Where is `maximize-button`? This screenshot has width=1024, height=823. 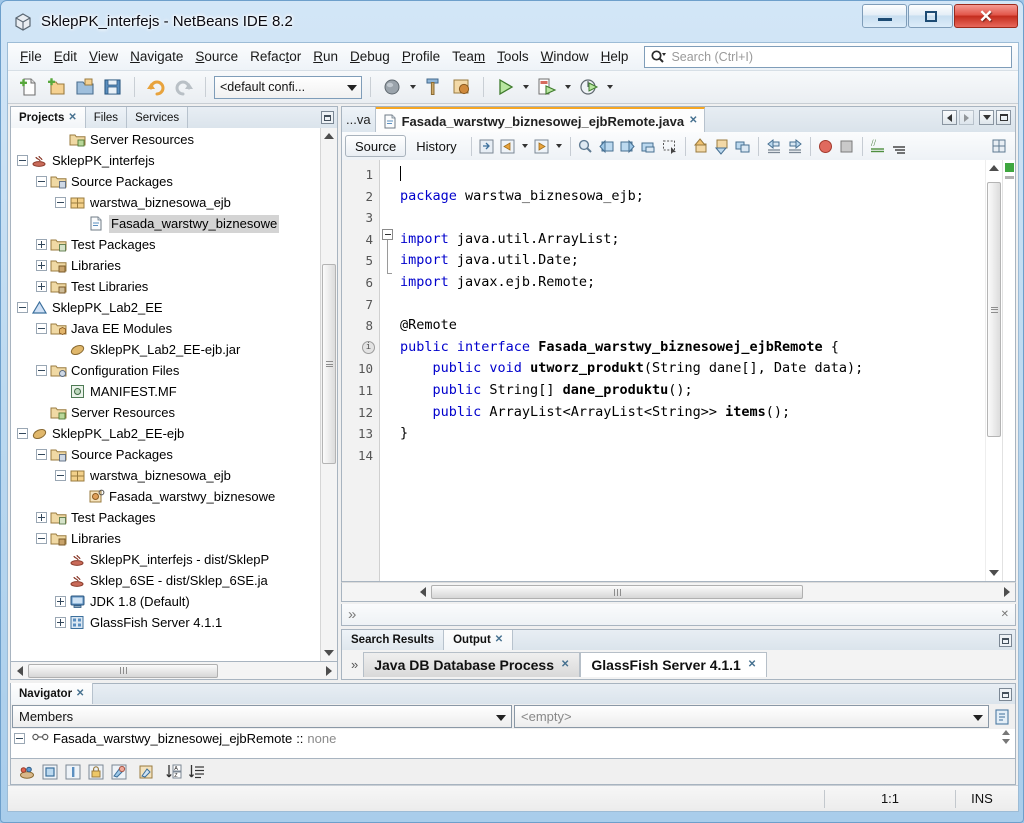 maximize-button is located at coordinates (930, 16).